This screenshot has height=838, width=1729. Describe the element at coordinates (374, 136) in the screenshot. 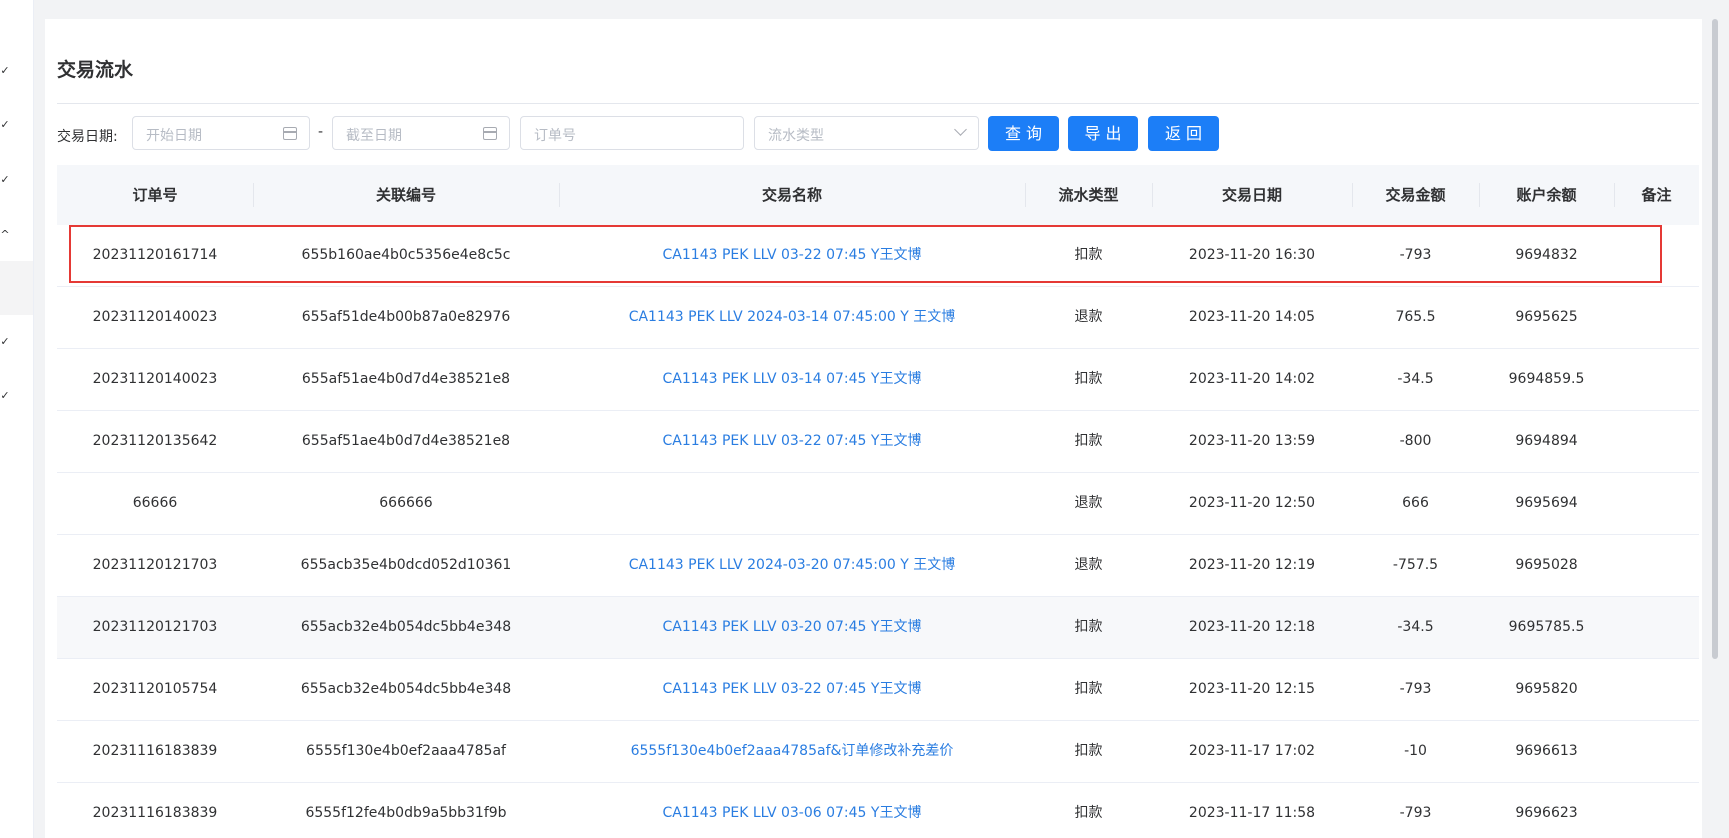

I see `end-date-placeholder: 截至日期` at that location.